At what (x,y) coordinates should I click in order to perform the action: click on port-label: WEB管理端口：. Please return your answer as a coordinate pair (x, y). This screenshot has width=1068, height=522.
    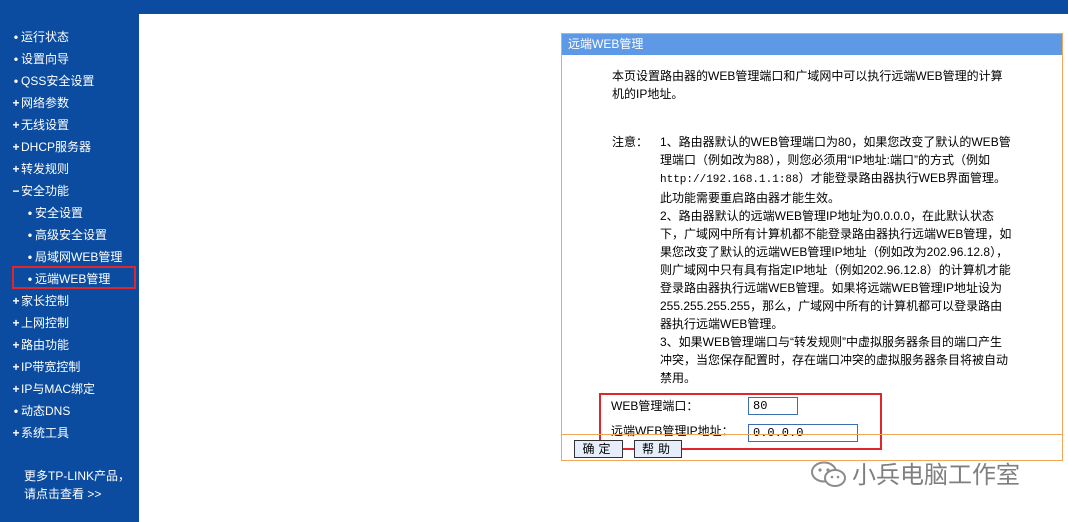
    Looking at the image, I should click on (655, 406).